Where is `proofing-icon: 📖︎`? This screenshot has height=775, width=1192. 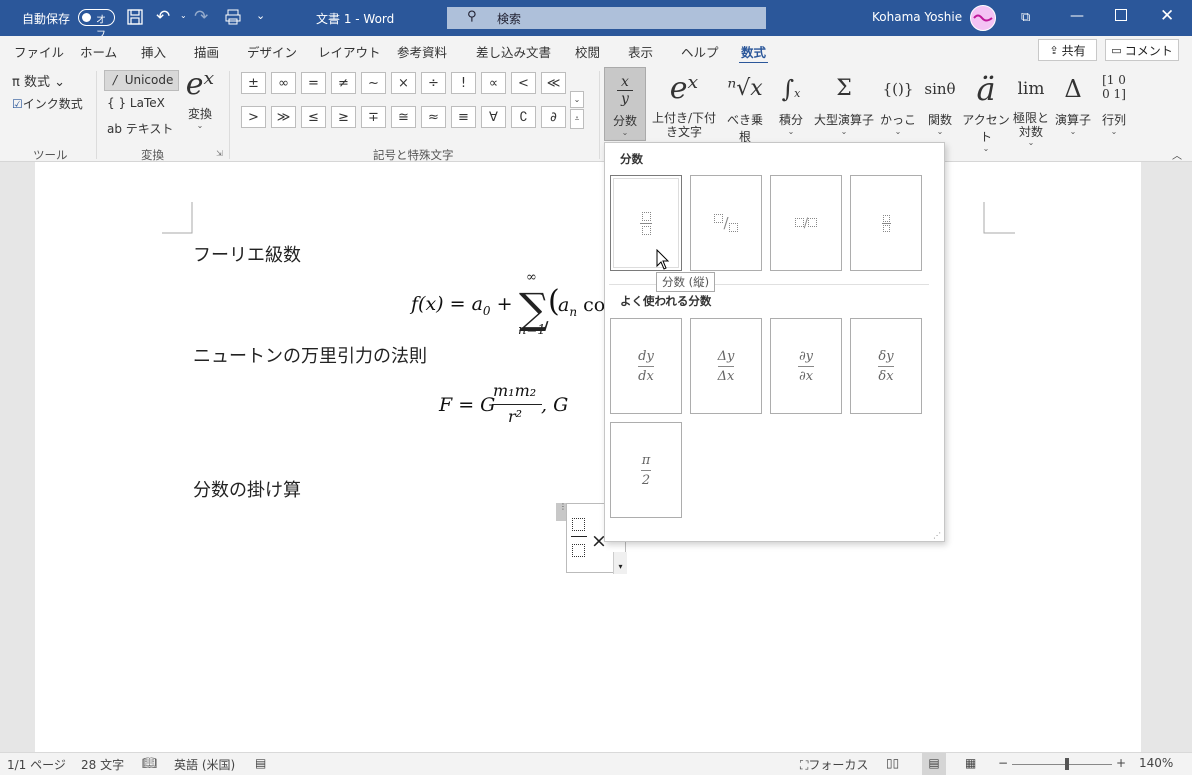 proofing-icon: 📖︎ is located at coordinates (149, 763).